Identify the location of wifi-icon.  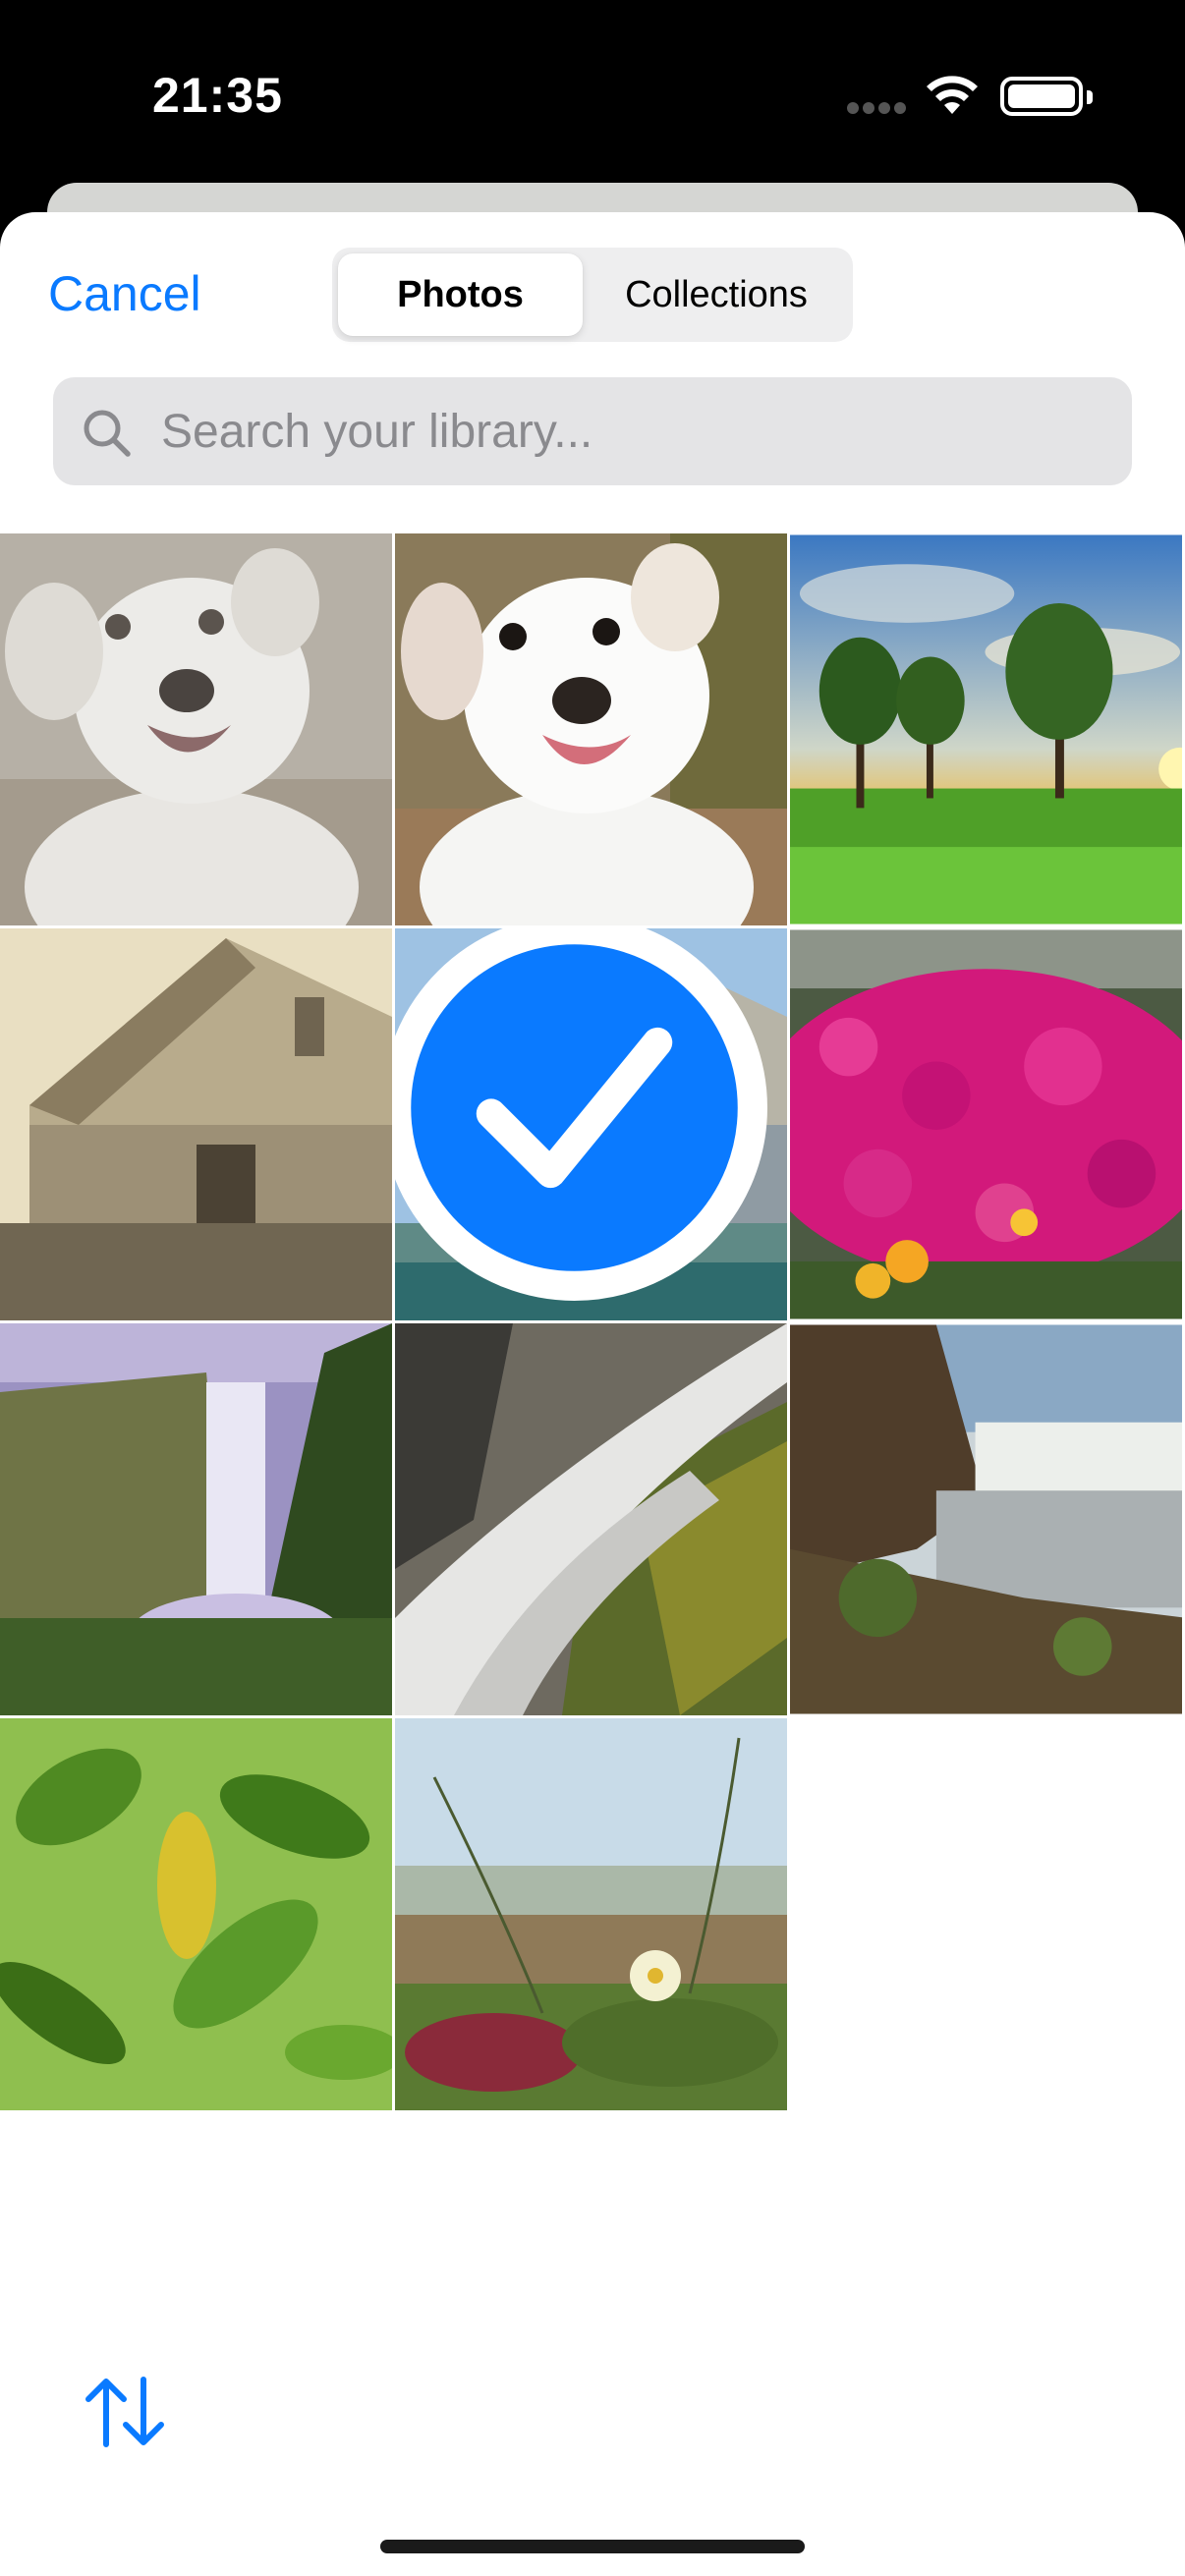
(953, 95).